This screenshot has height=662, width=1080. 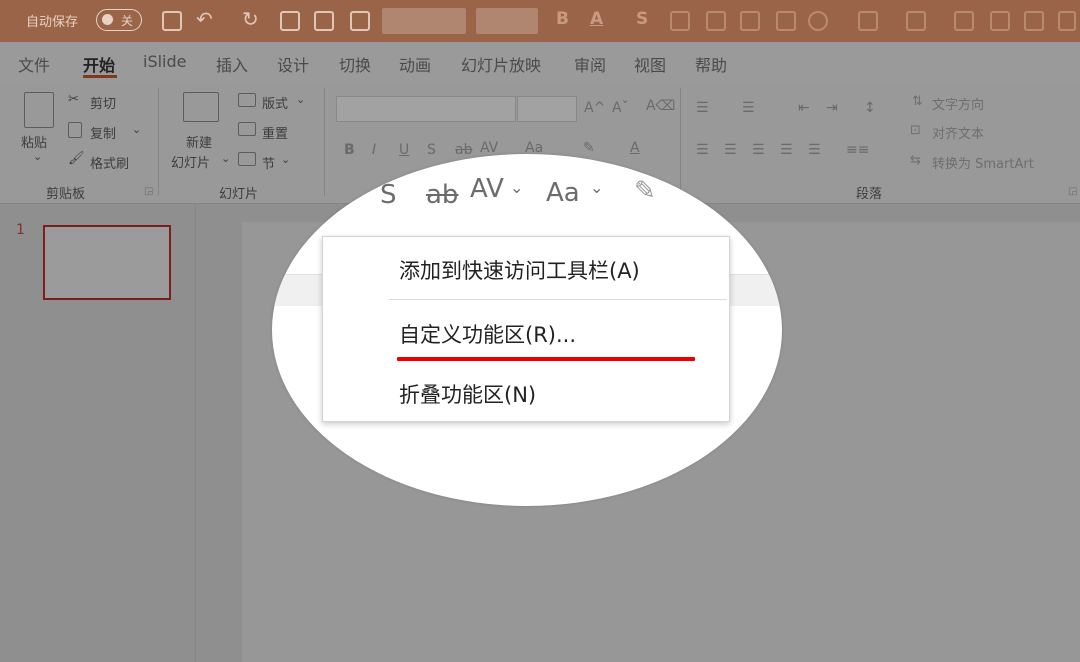 What do you see at coordinates (786, 21) in the screenshot?
I see `columns-icon` at bounding box center [786, 21].